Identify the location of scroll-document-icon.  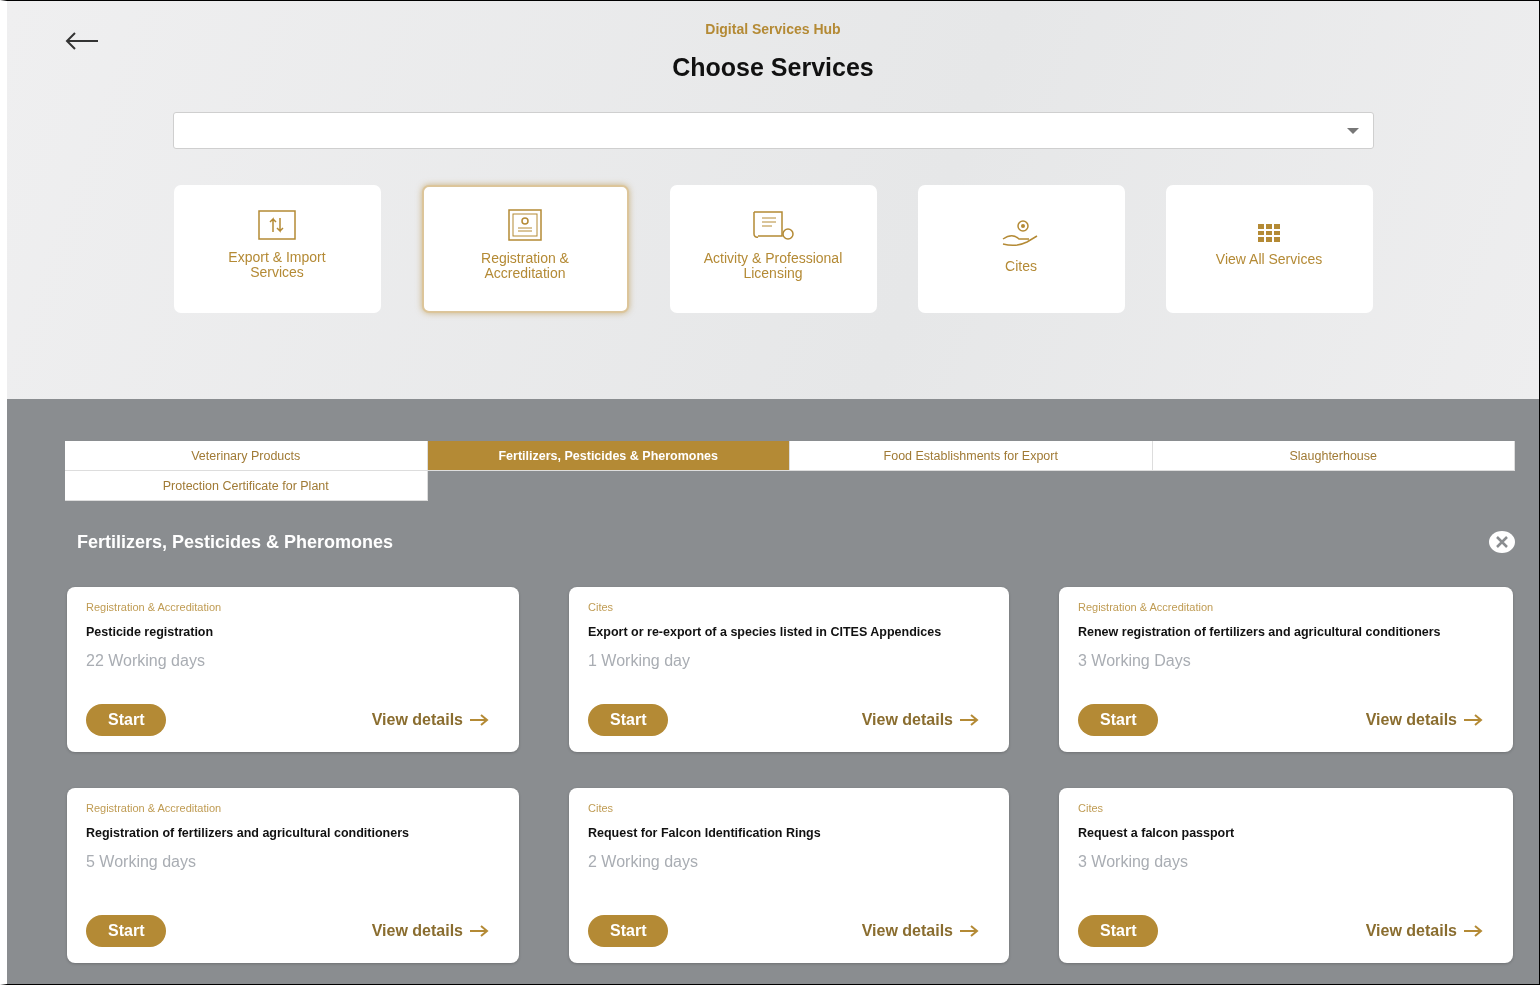
(773, 225).